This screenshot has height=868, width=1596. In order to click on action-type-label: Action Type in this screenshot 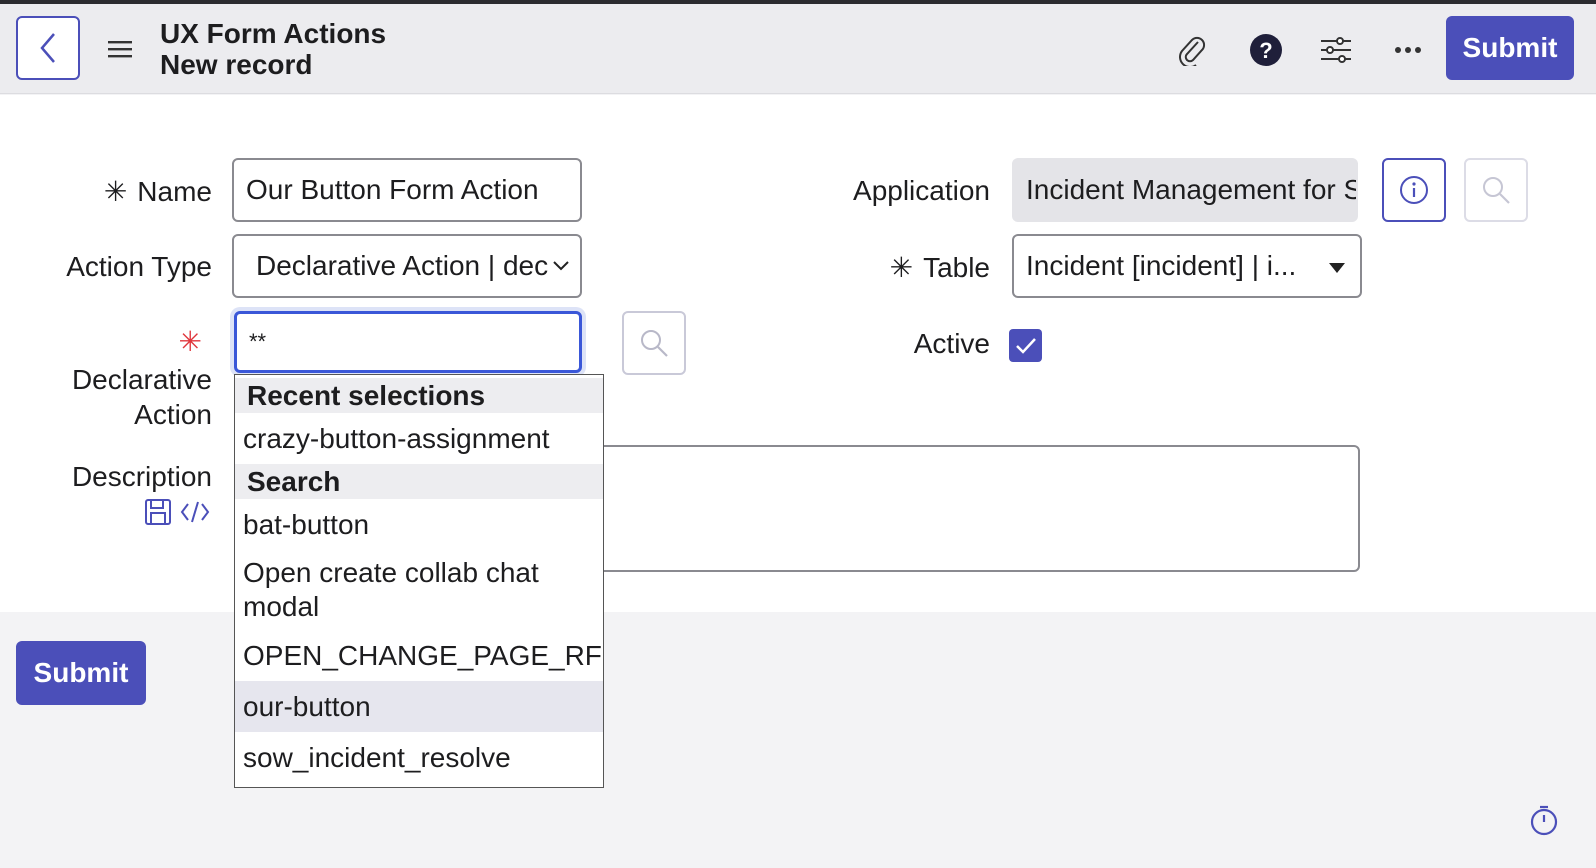, I will do `click(139, 266)`.